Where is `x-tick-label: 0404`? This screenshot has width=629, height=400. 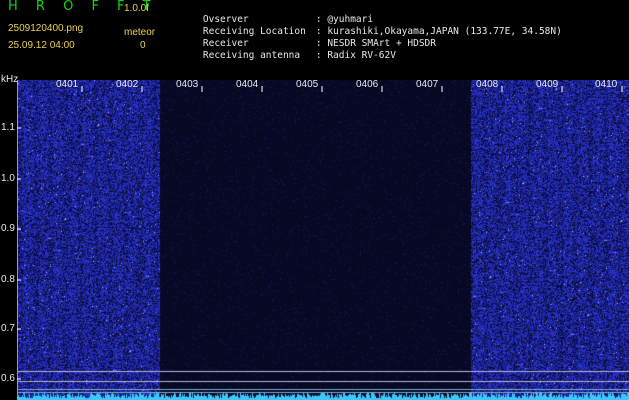 x-tick-label: 0404 is located at coordinates (247, 84).